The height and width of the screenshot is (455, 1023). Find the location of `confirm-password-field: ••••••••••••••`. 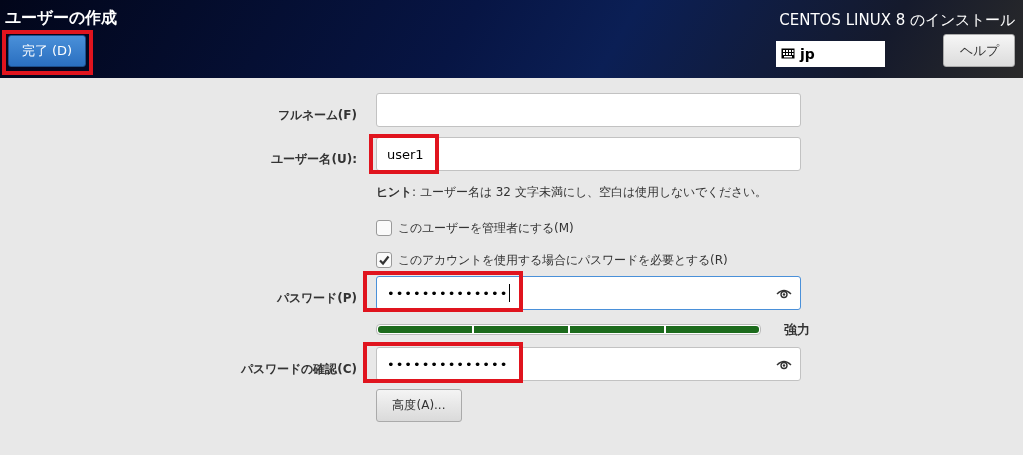

confirm-password-field: •••••••••••••• is located at coordinates (588, 364).